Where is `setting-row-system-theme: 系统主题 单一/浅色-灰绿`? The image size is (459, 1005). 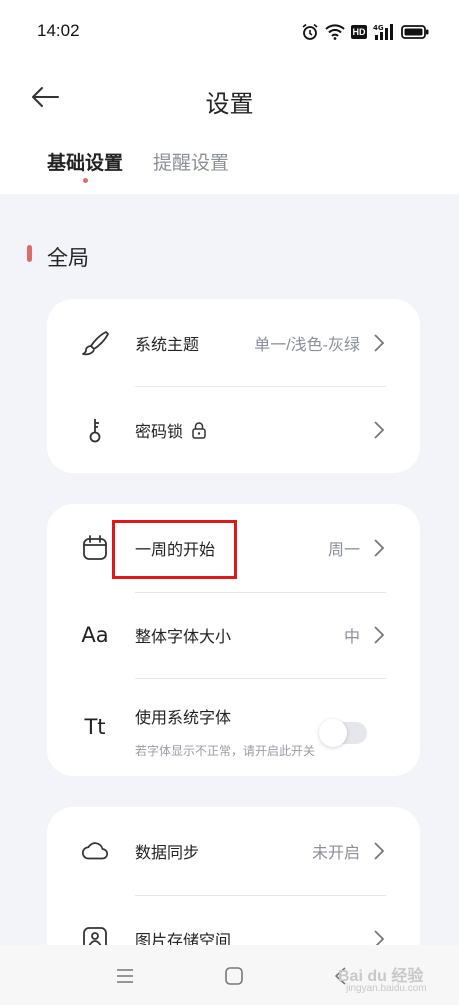
setting-row-system-theme: 系统主题 单一/浅色-灰绿 is located at coordinates (233, 342).